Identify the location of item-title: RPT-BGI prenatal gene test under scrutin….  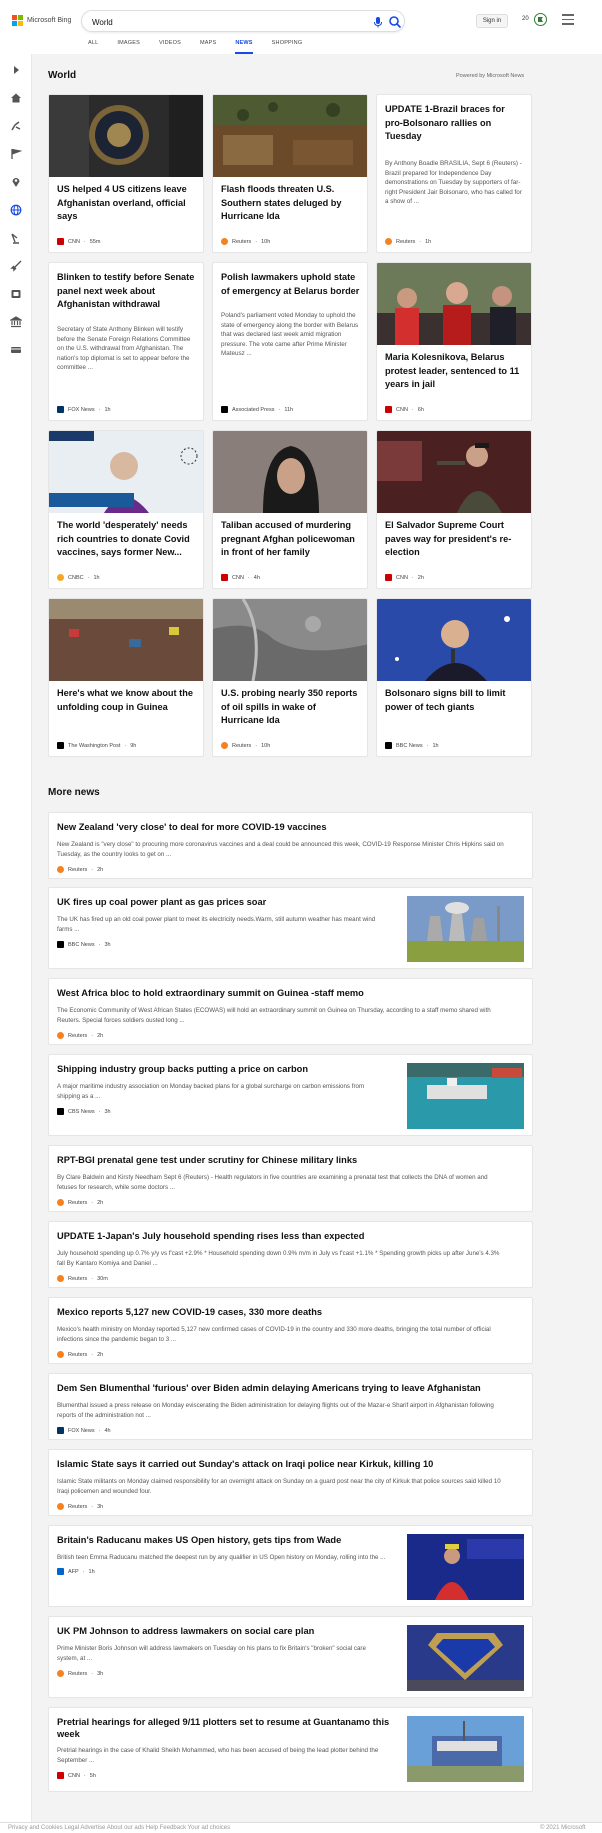
(207, 1160).